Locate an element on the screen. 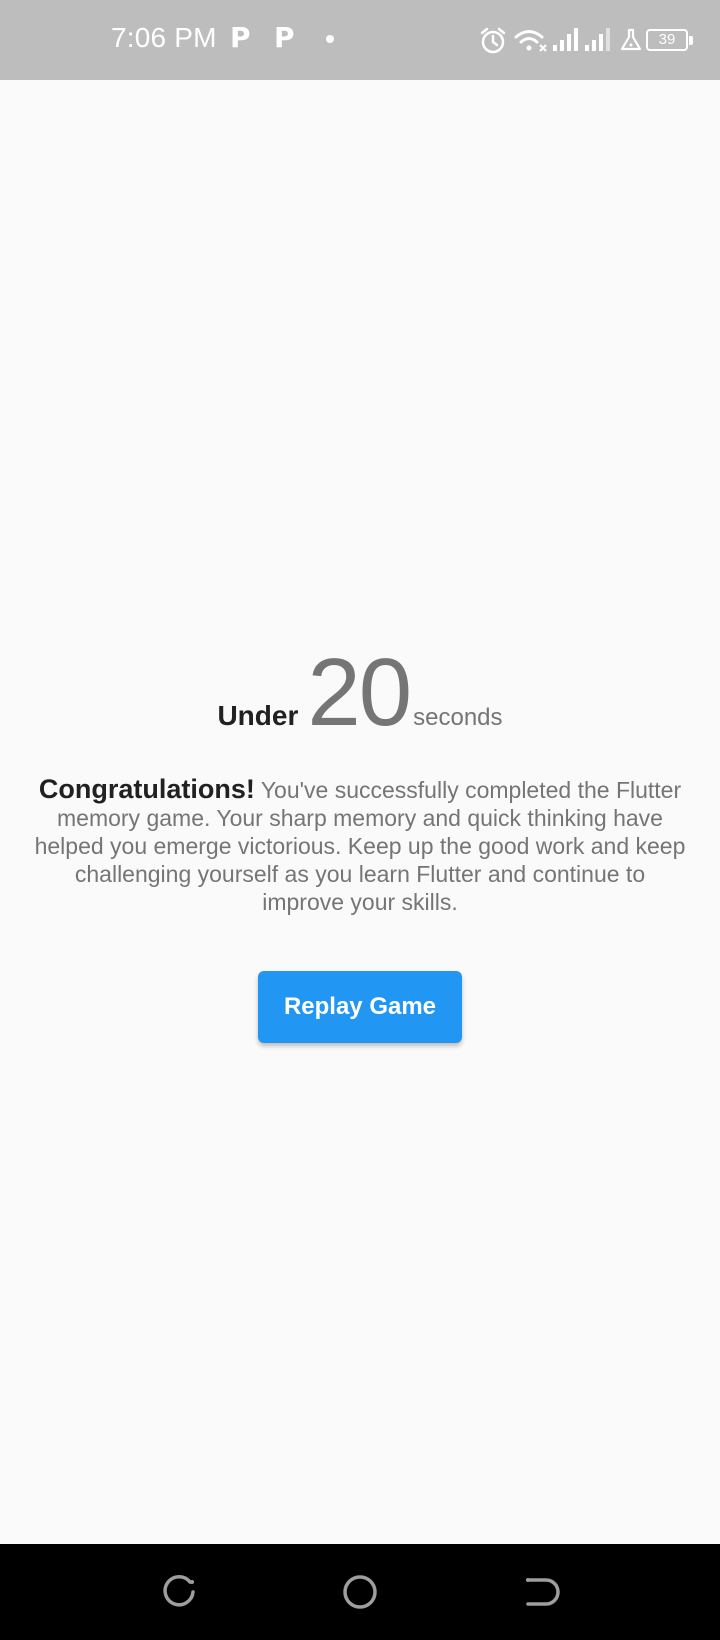  status-bar: 7:06 PM P P 39 is located at coordinates (360, 40).